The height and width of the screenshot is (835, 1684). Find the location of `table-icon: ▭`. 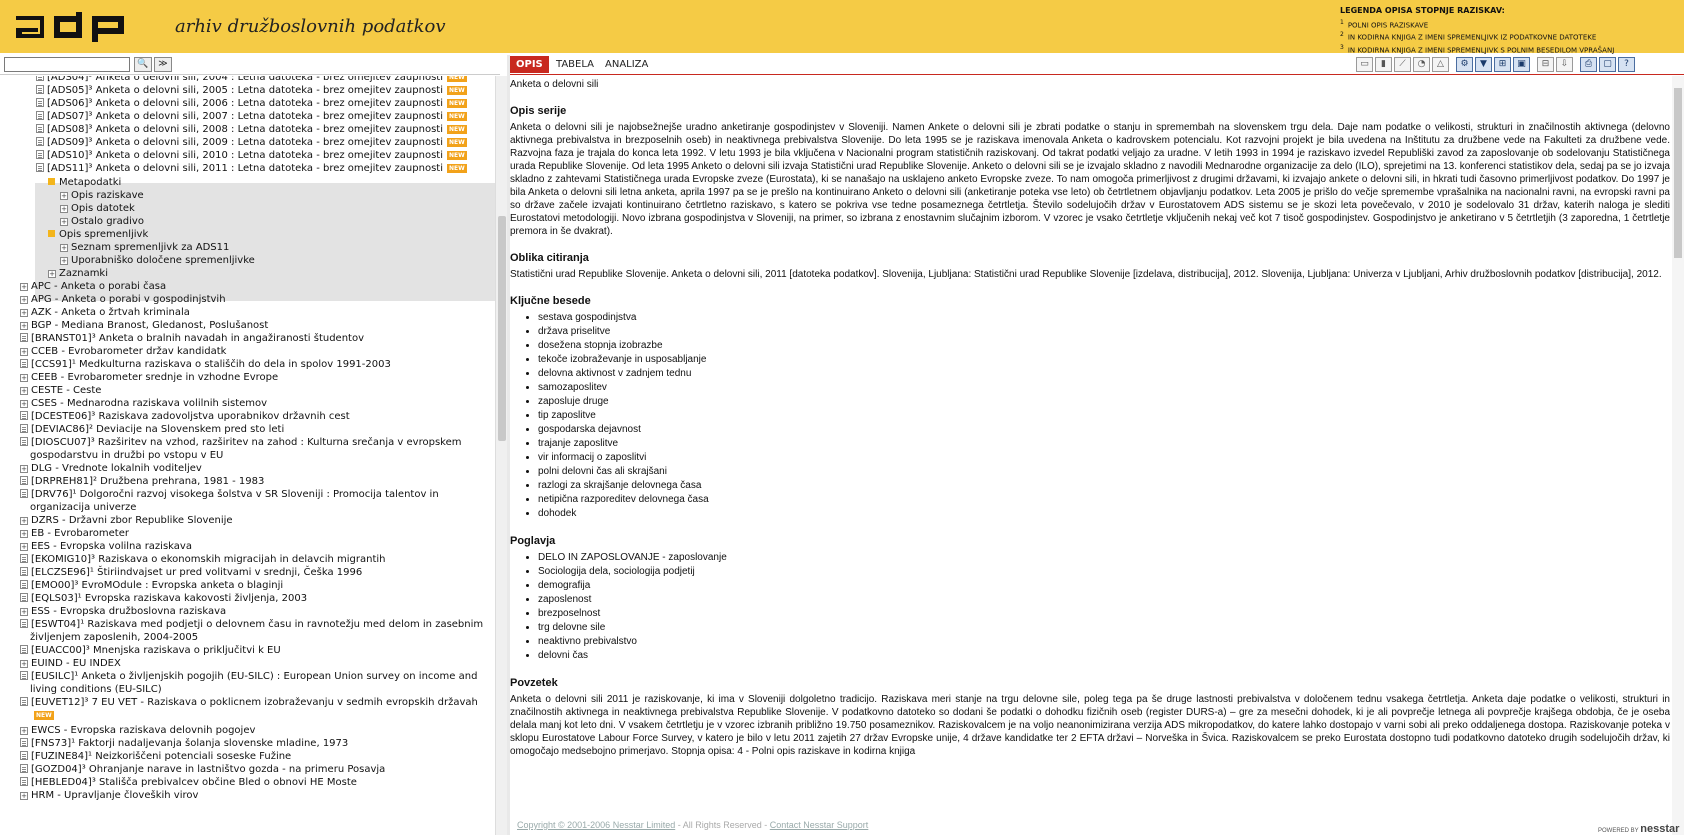

table-icon: ▭ is located at coordinates (1364, 64).